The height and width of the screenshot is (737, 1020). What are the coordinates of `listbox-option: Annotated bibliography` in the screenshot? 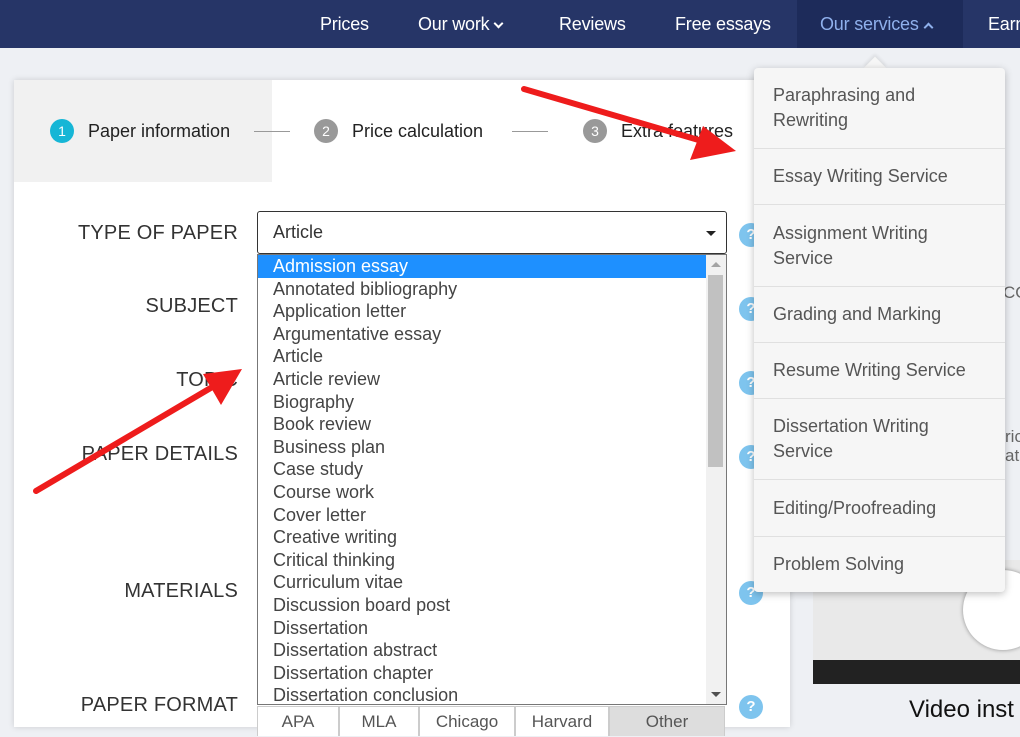 It's located at (492, 289).